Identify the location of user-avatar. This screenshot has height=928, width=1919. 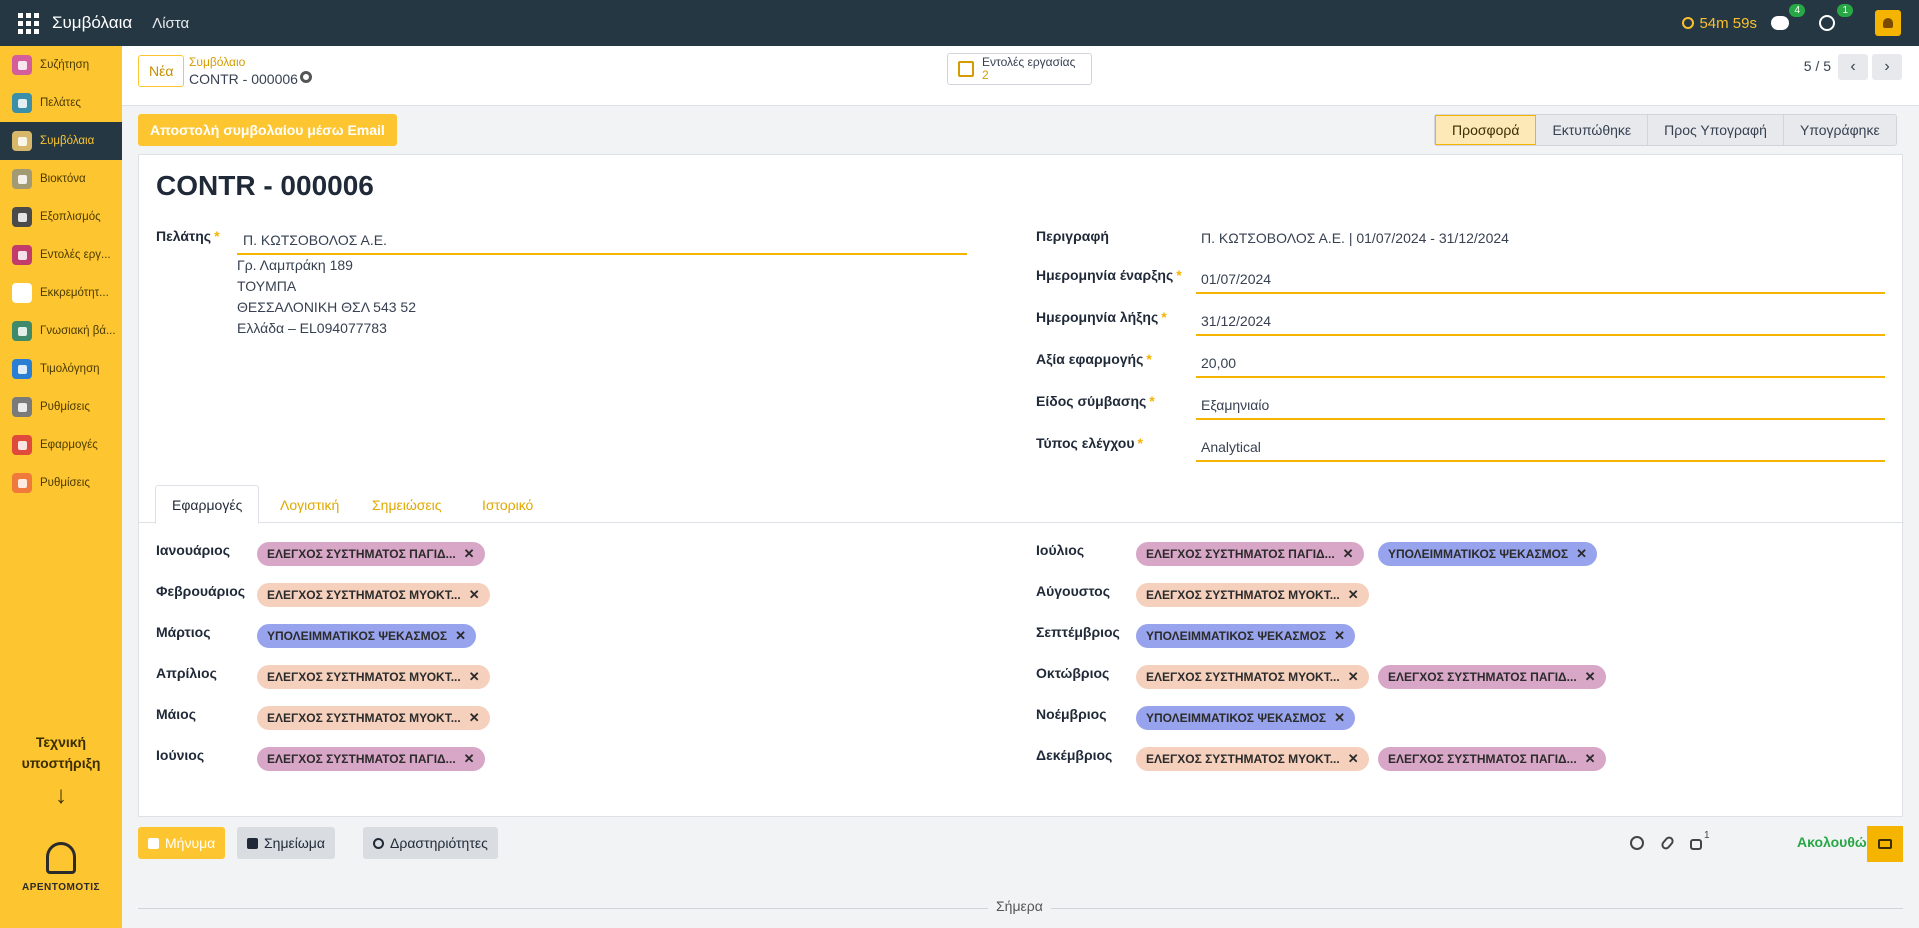
(1888, 23).